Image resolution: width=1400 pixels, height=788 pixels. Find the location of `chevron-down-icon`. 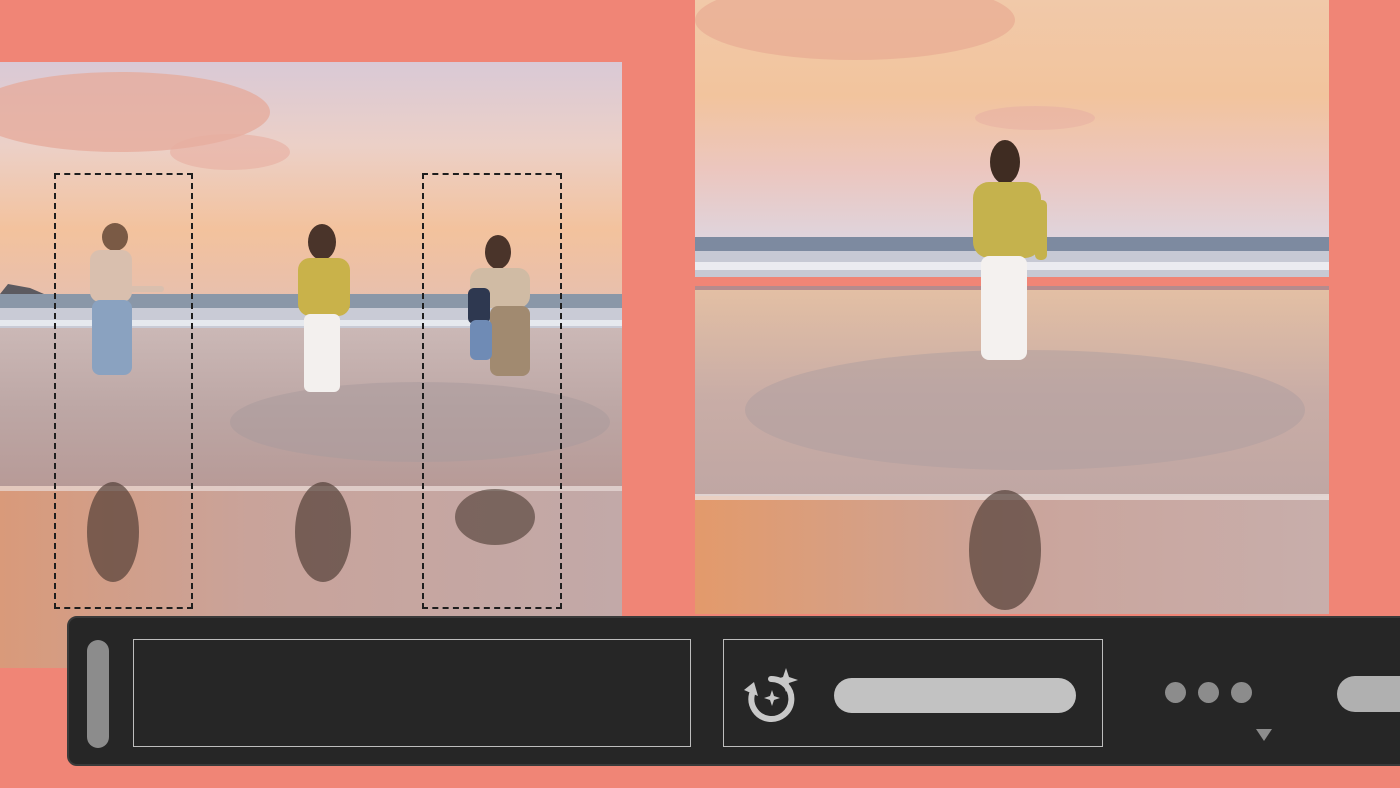

chevron-down-icon is located at coordinates (1264, 735).